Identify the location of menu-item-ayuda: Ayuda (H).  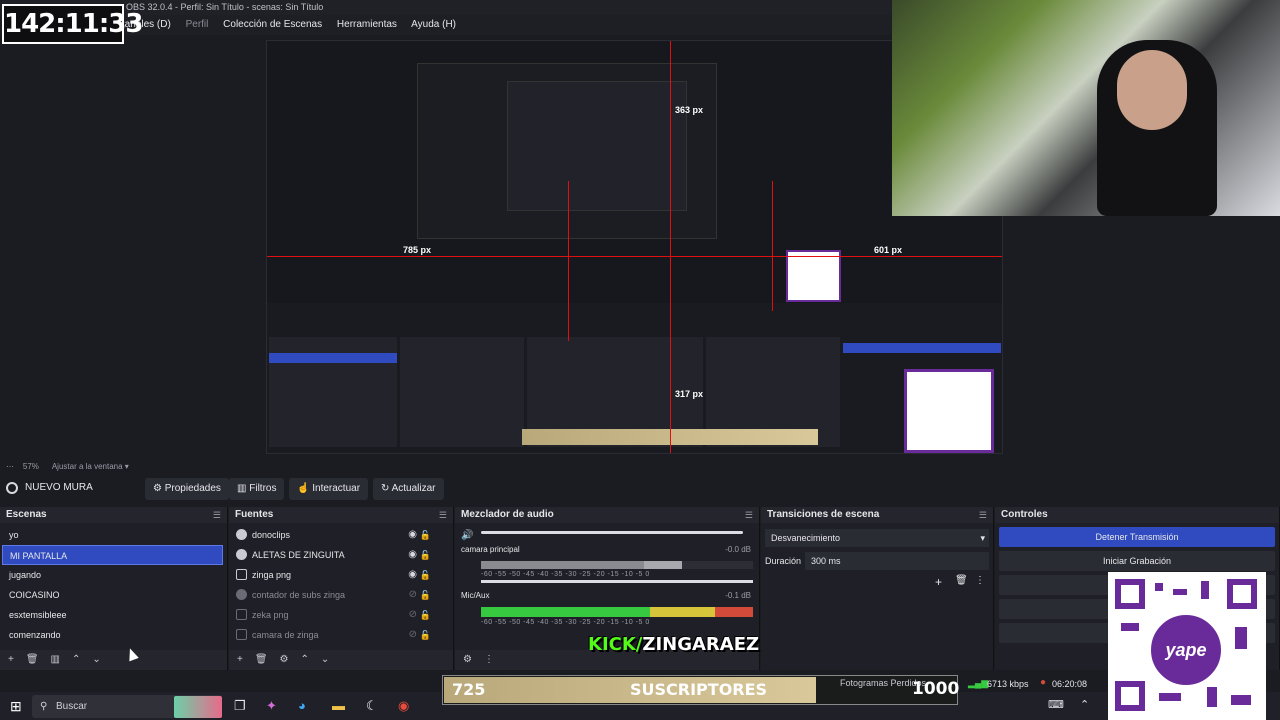
(433, 24).